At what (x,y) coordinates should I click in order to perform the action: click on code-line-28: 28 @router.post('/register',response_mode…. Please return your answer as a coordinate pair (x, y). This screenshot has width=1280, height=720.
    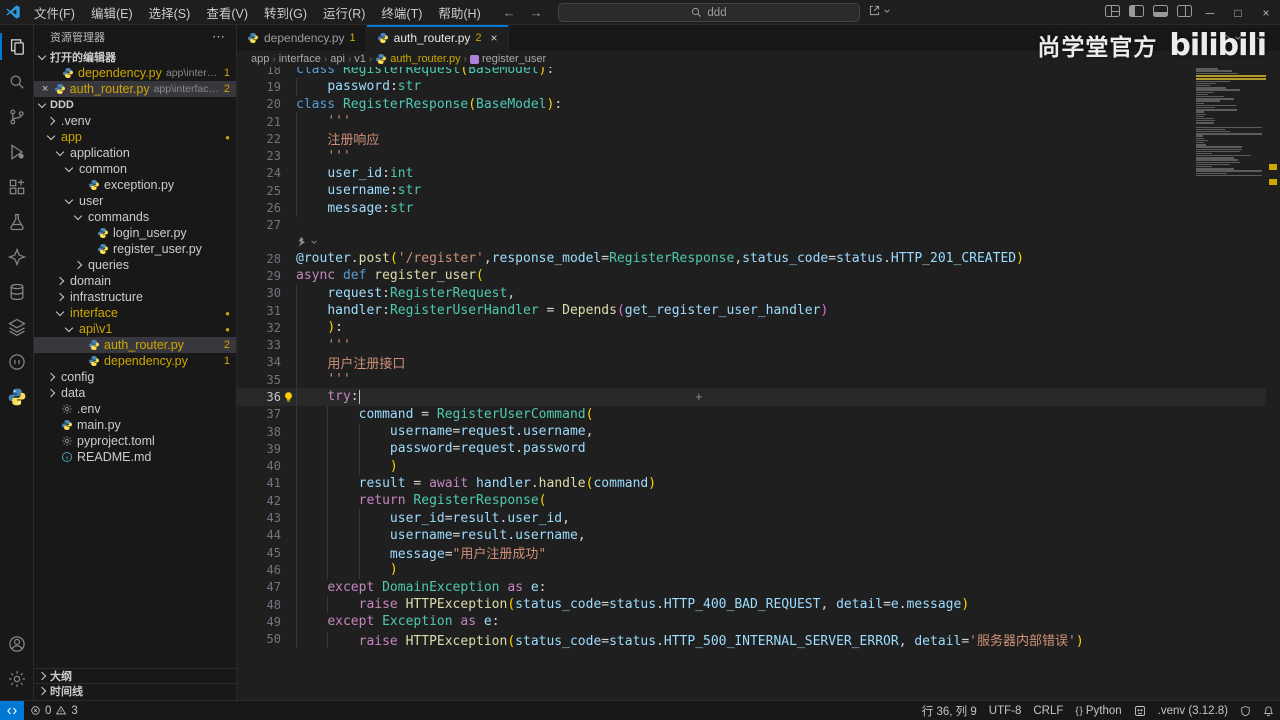
    Looking at the image, I should click on (751, 258).